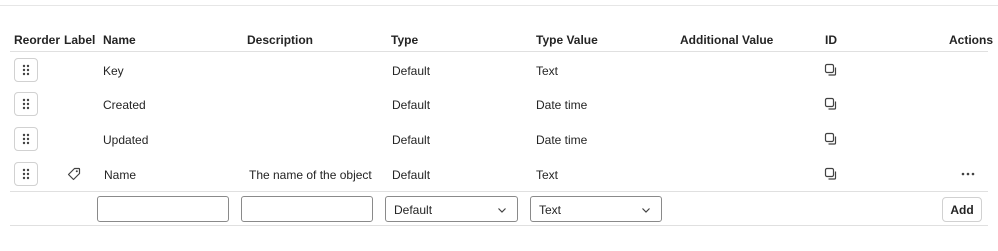  What do you see at coordinates (968, 174) in the screenshot?
I see `more-horizontal-icon` at bounding box center [968, 174].